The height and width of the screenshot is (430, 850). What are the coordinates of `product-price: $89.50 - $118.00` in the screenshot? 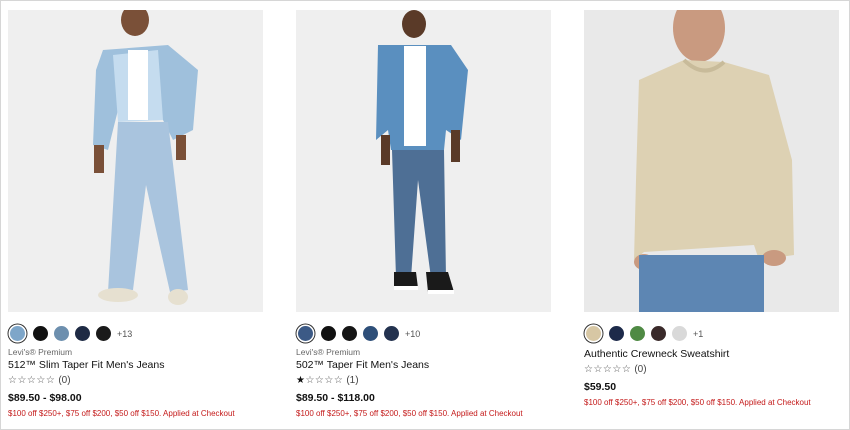 It's located at (335, 398).